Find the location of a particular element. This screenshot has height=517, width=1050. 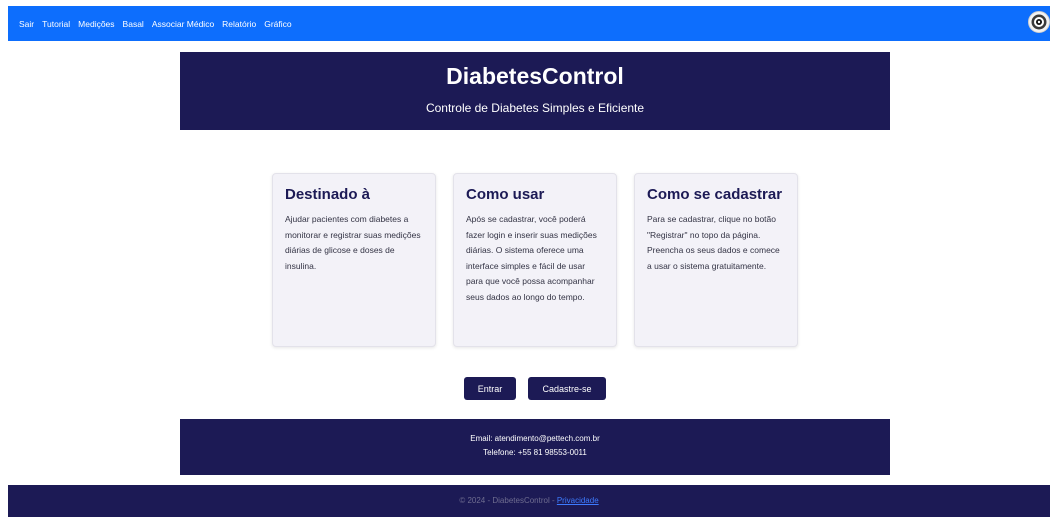

nav-link-associar-medico: Associar Médico is located at coordinates (183, 24).